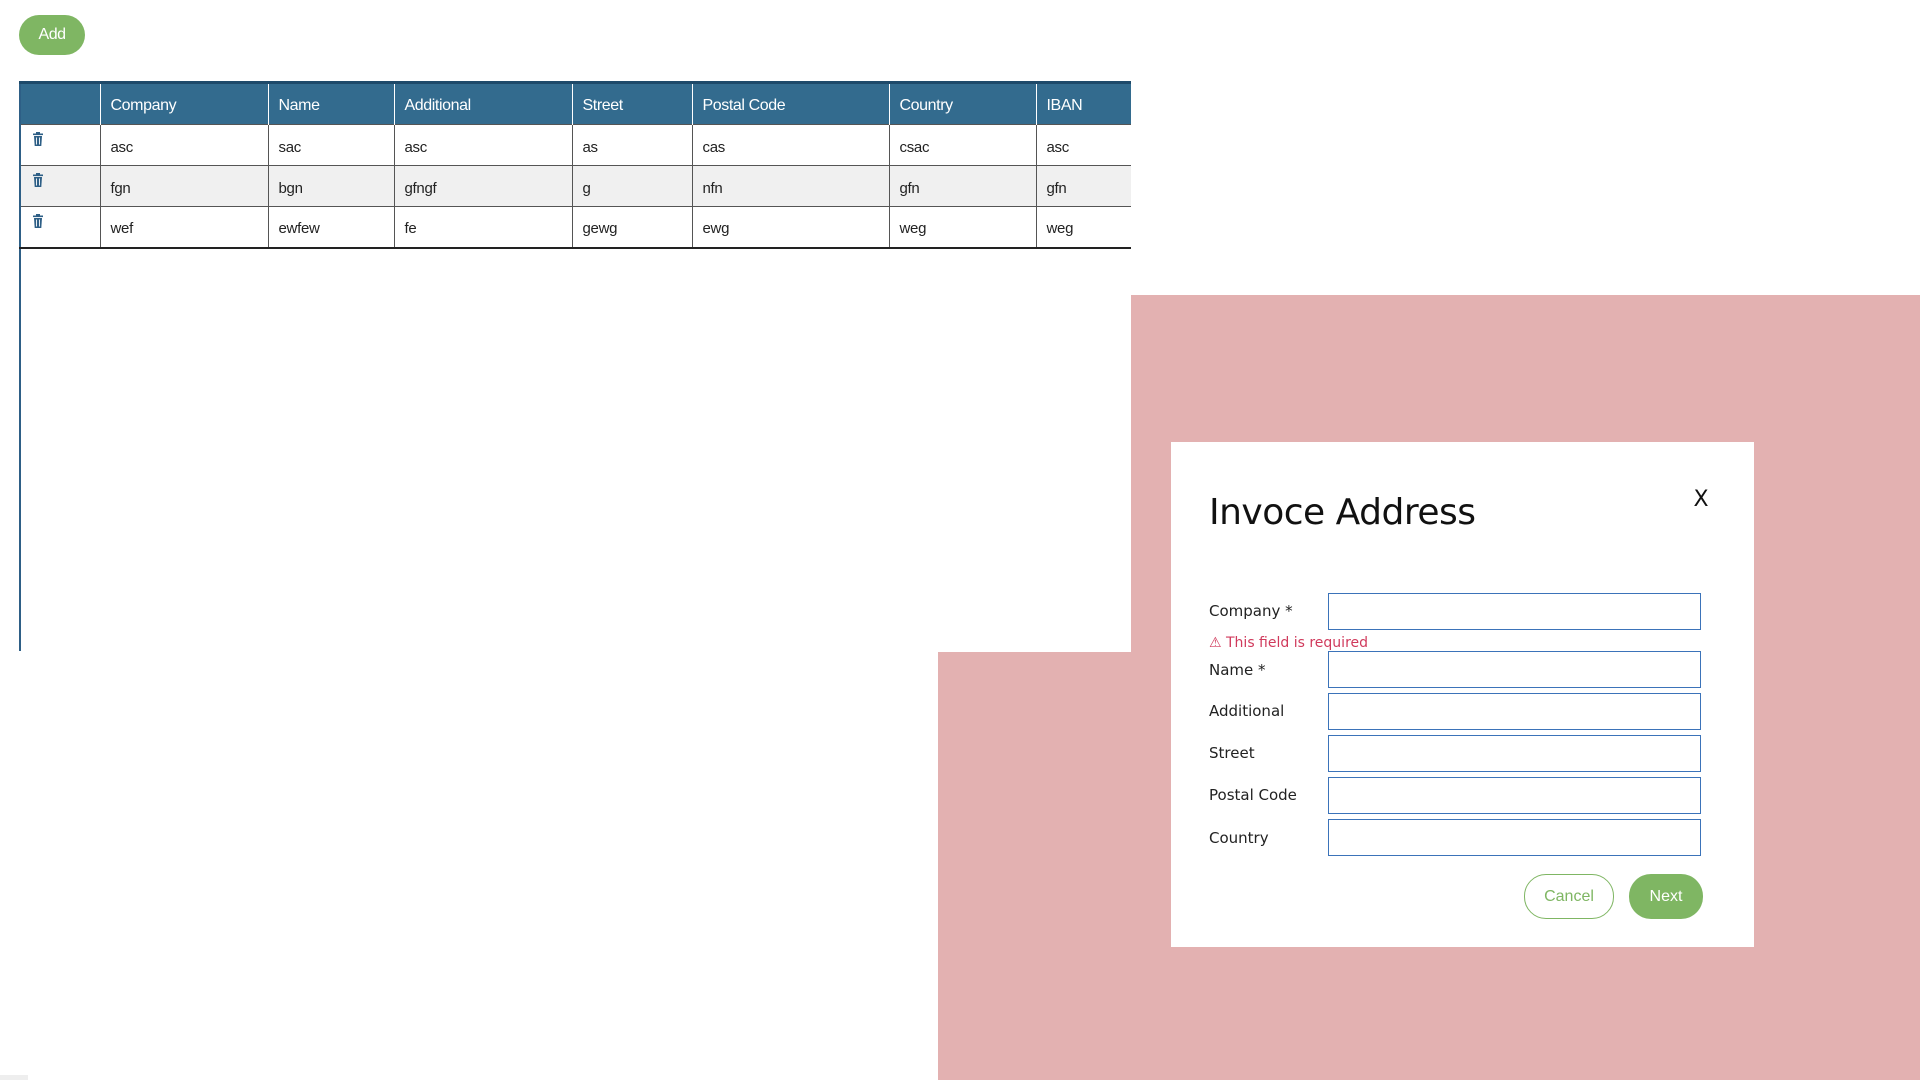  What do you see at coordinates (962, 227) in the screenshot?
I see `cell-country: weg` at bounding box center [962, 227].